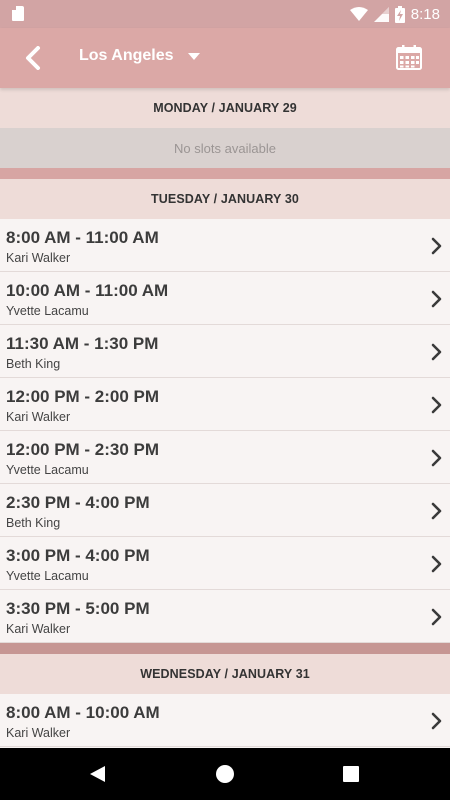 Image resolution: width=450 pixels, height=800 pixels. I want to click on calendar-button, so click(409, 57).